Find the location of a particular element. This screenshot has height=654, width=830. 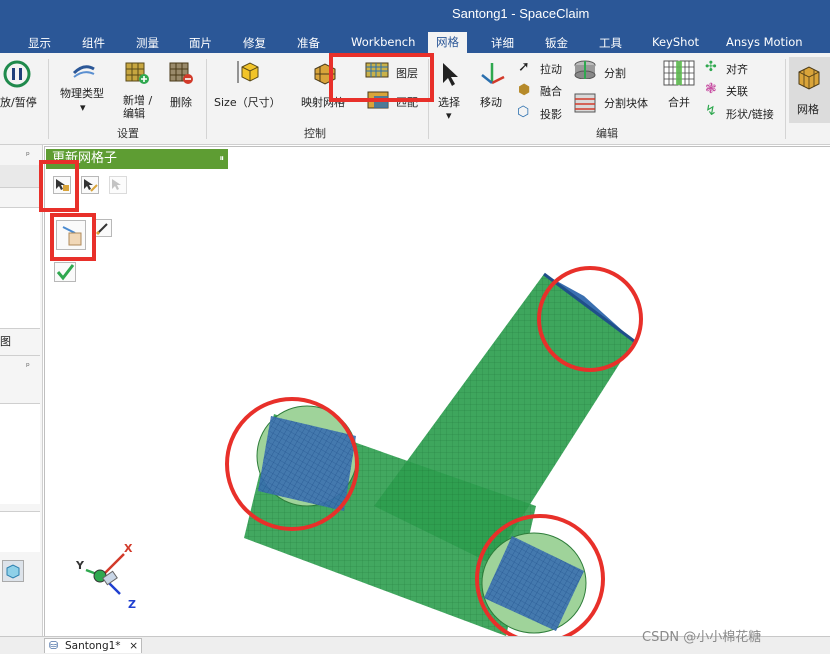

merge-button: 合并 is located at coordinates (679, 102).